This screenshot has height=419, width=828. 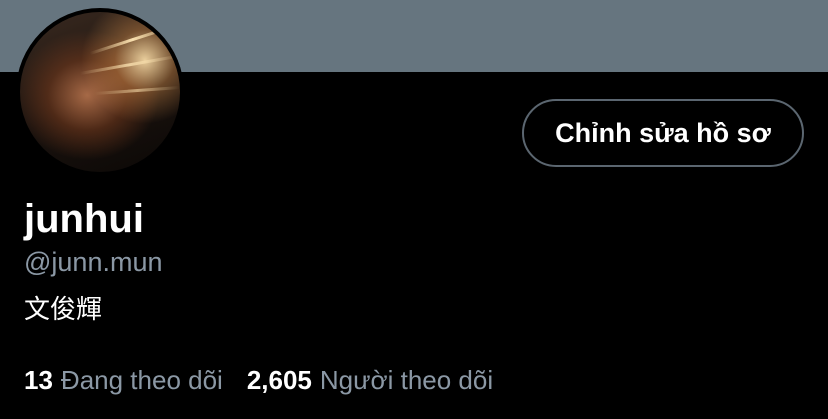 What do you see at coordinates (663, 133) in the screenshot?
I see `edit-profile-button: Chỉnh sửa hồ sơ` at bounding box center [663, 133].